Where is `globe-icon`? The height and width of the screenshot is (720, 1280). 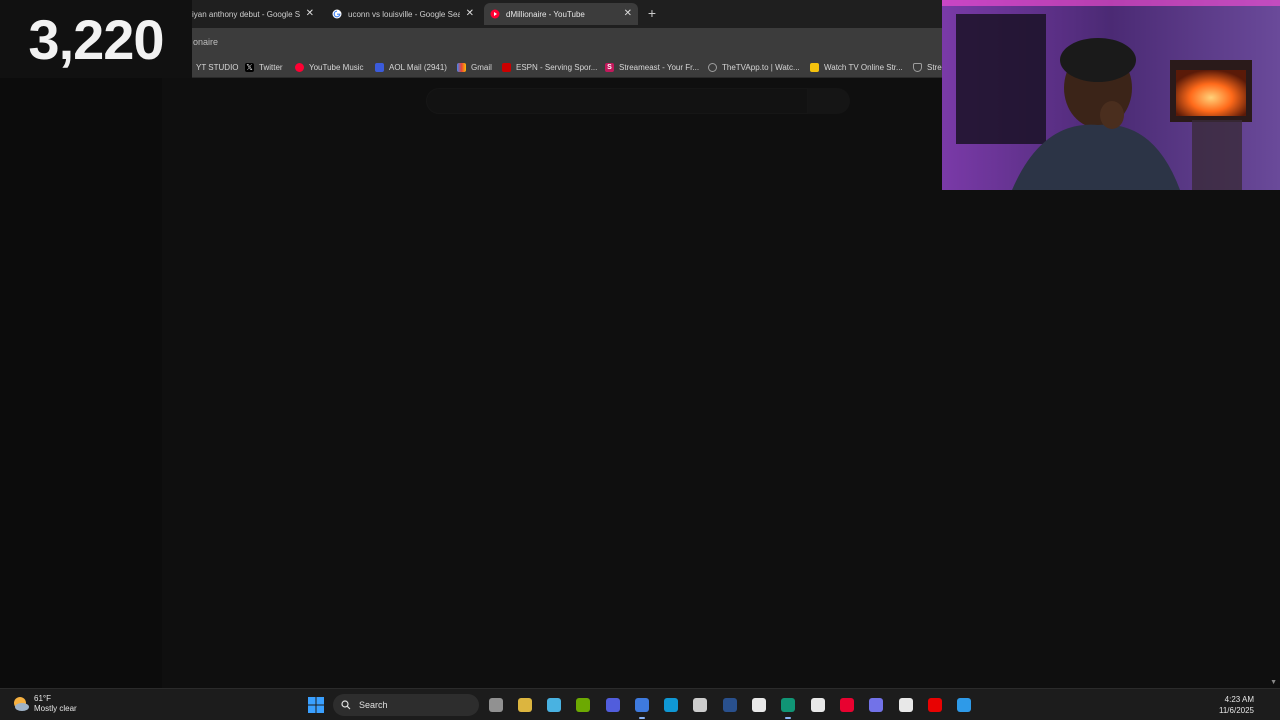
globe-icon is located at coordinates (712, 67).